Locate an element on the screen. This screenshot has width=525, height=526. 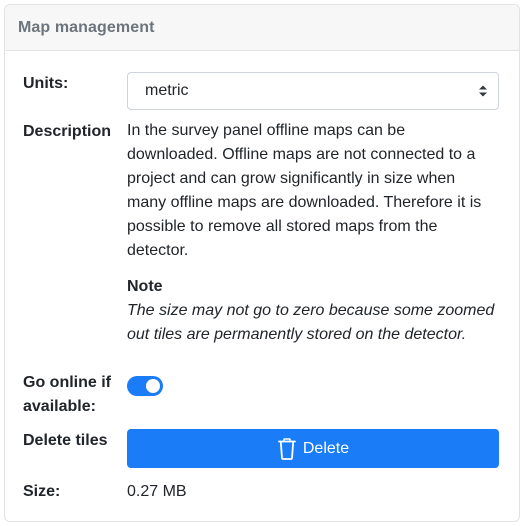
units-select-value: metric is located at coordinates (167, 90).